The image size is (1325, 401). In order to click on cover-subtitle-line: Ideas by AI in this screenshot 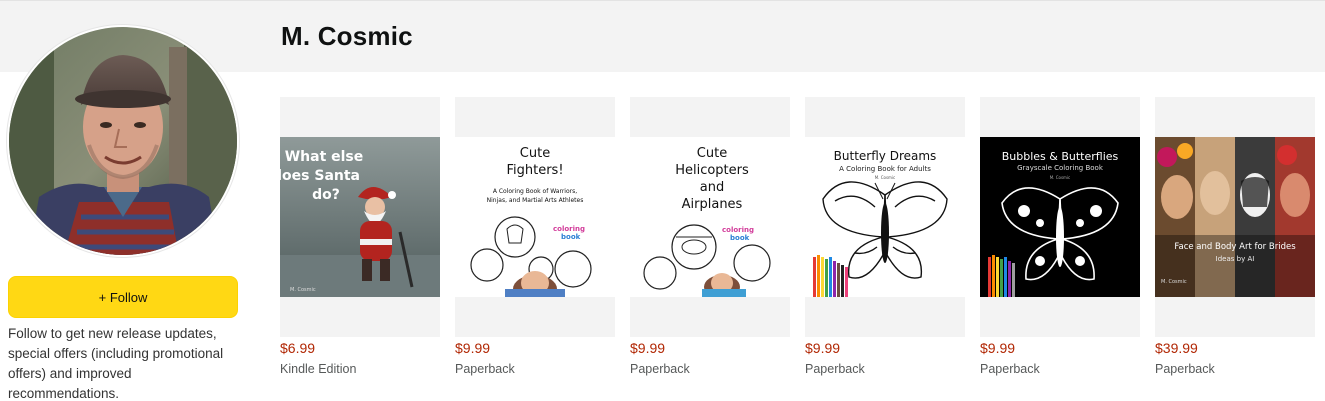, I will do `click(1235, 259)`.